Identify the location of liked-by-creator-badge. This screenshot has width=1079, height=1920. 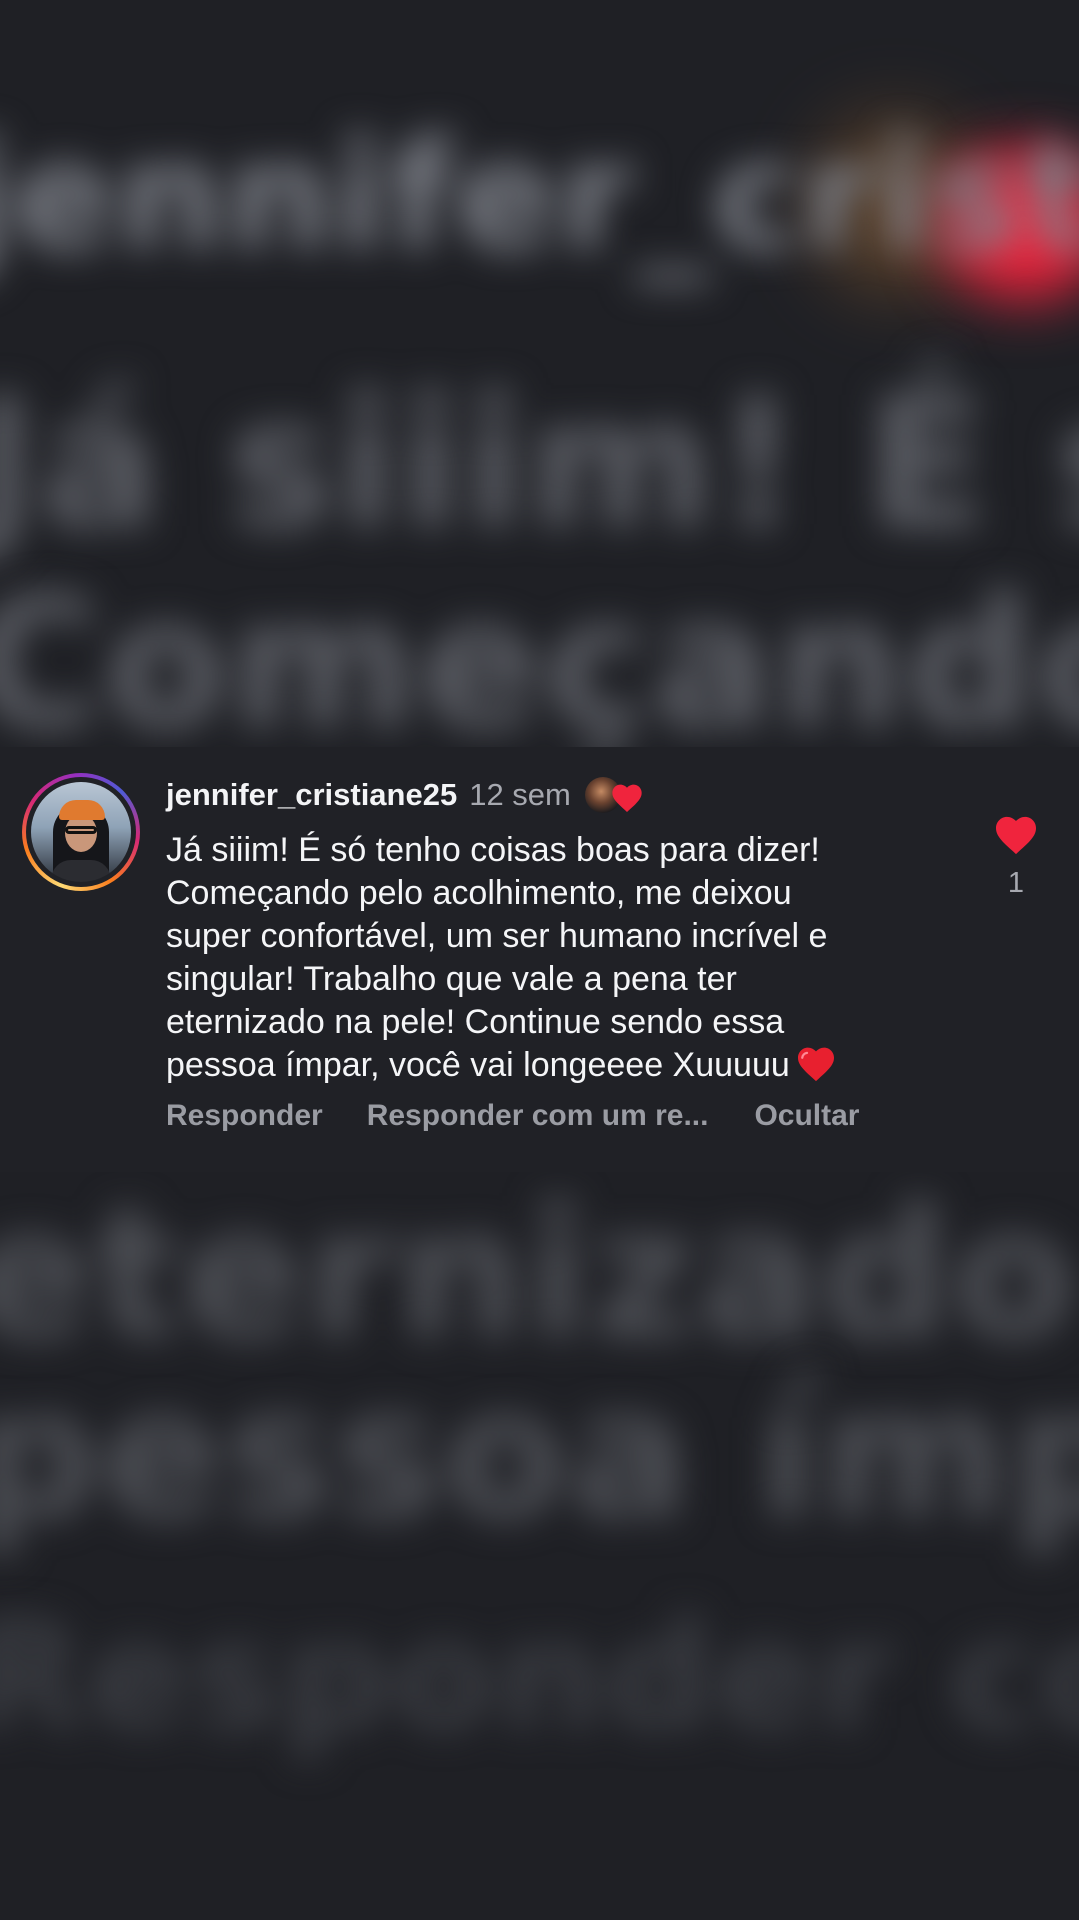
(615, 795).